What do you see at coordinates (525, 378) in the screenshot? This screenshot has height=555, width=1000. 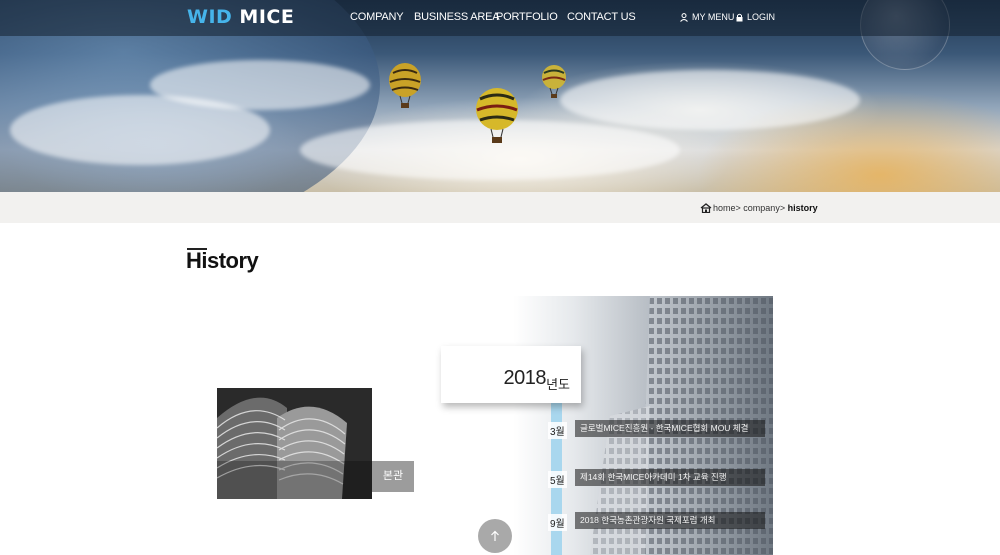 I see `year-number: 2018` at bounding box center [525, 378].